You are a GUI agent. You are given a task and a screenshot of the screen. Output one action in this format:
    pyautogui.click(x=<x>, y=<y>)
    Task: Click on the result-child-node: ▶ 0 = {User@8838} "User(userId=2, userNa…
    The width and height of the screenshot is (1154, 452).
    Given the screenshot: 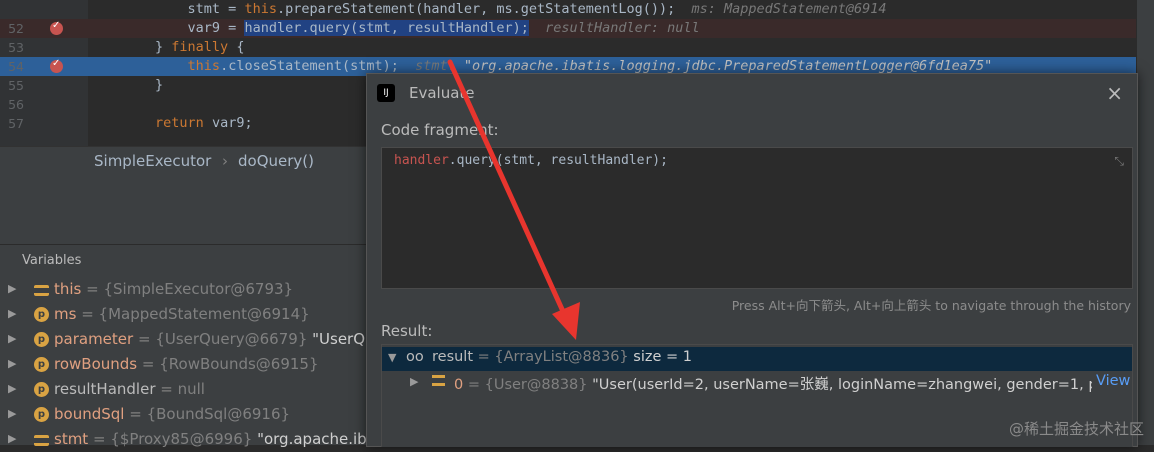 What is the action you would take?
    pyautogui.click(x=757, y=383)
    